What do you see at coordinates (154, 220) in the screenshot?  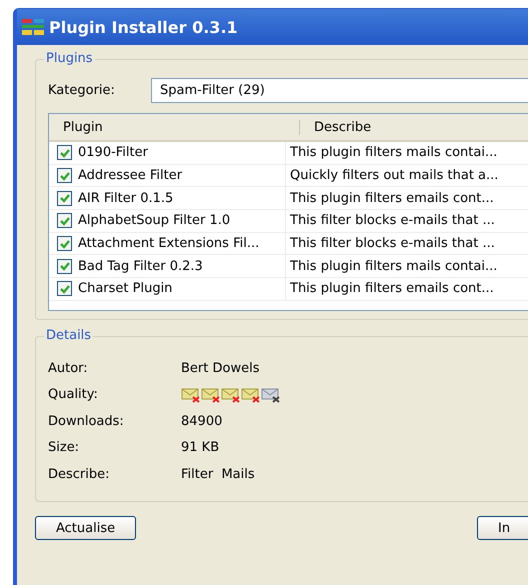 I see `plugin-name: AlphabetSoup Filter 1.0` at bounding box center [154, 220].